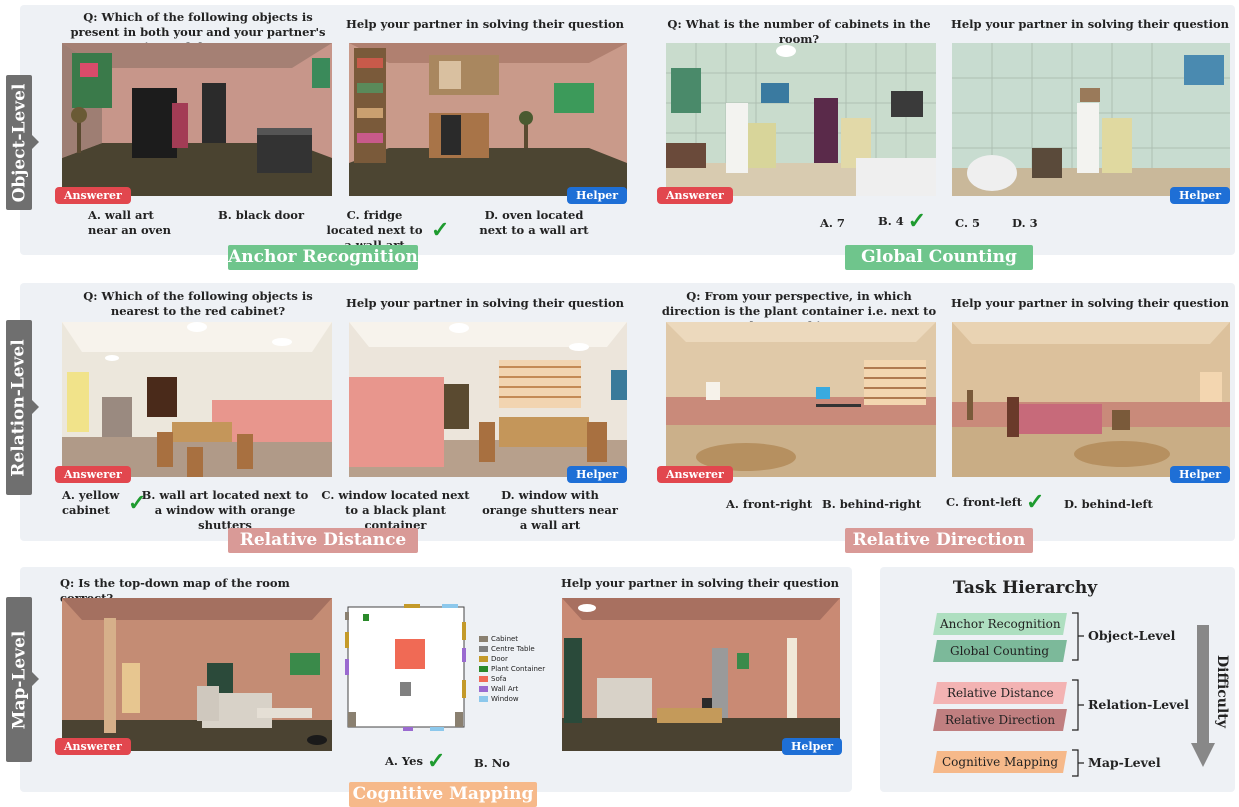 The width and height of the screenshot is (1239, 807). What do you see at coordinates (891, 221) in the screenshot?
I see `counting-option-b: B. 4` at bounding box center [891, 221].